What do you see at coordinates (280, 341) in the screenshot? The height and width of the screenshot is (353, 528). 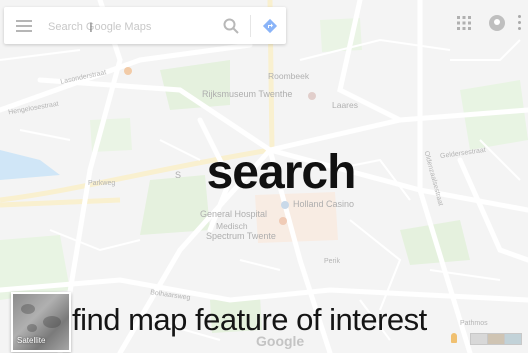 I see `google-logo: Google` at bounding box center [280, 341].